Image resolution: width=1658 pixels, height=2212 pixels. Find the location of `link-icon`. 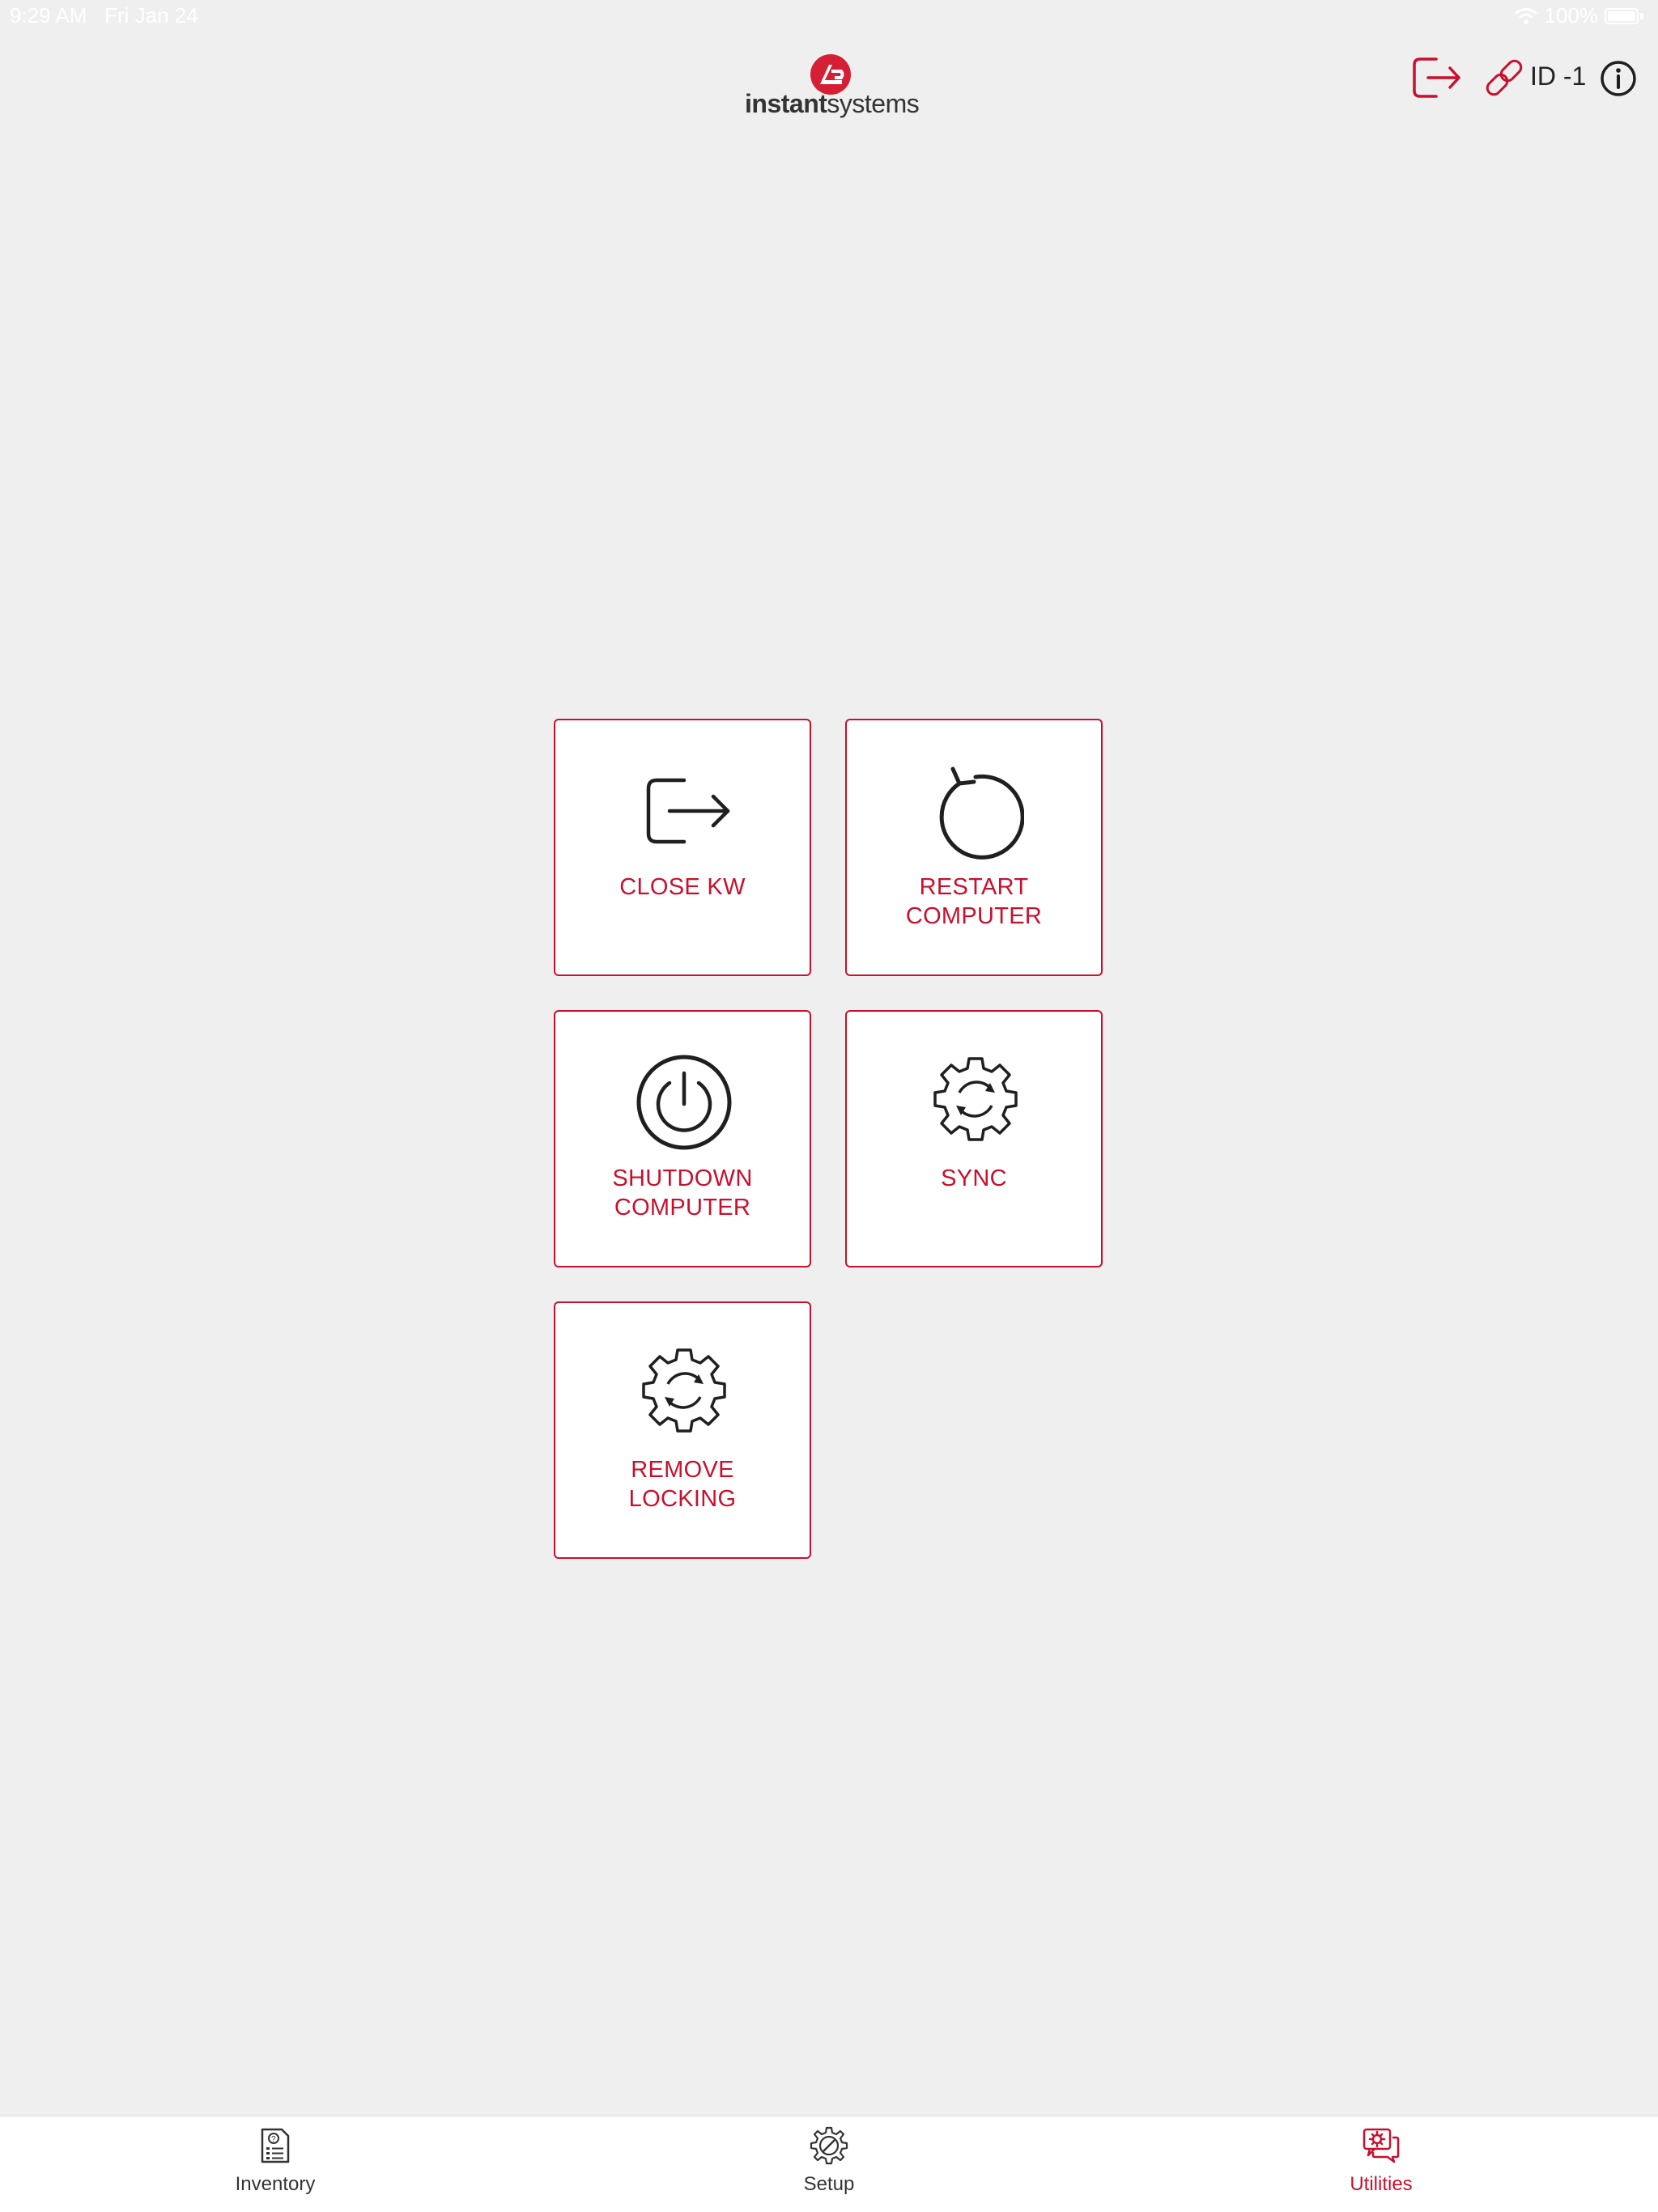

link-icon is located at coordinates (1504, 77).